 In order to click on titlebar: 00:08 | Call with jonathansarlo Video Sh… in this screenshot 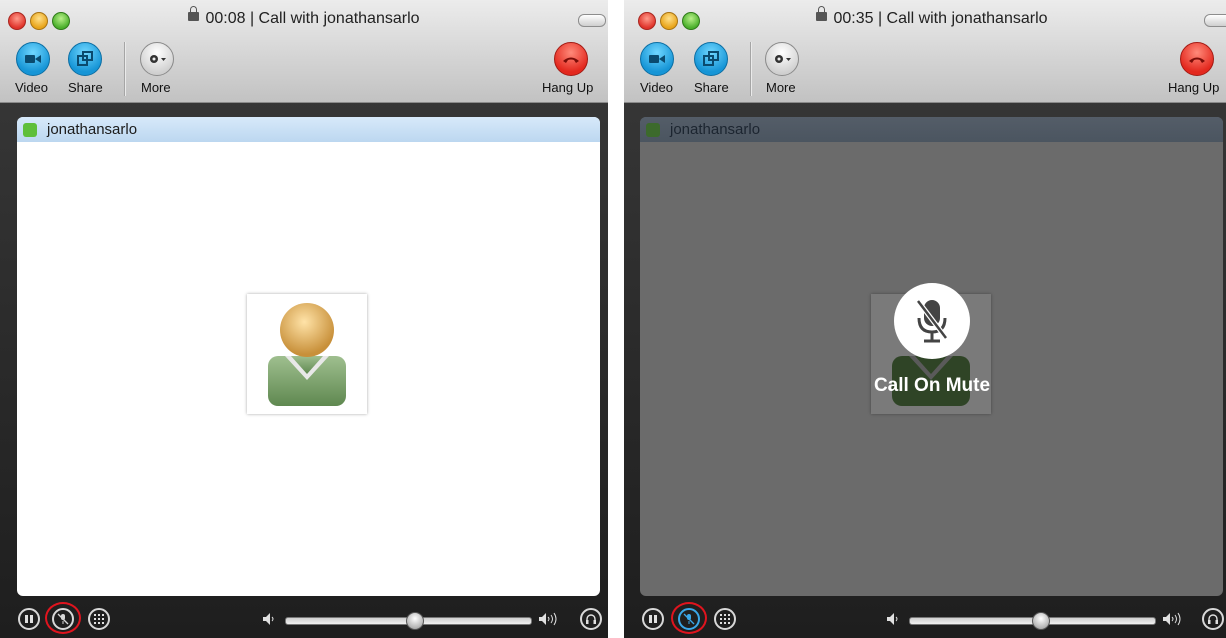, I will do `click(304, 51)`.